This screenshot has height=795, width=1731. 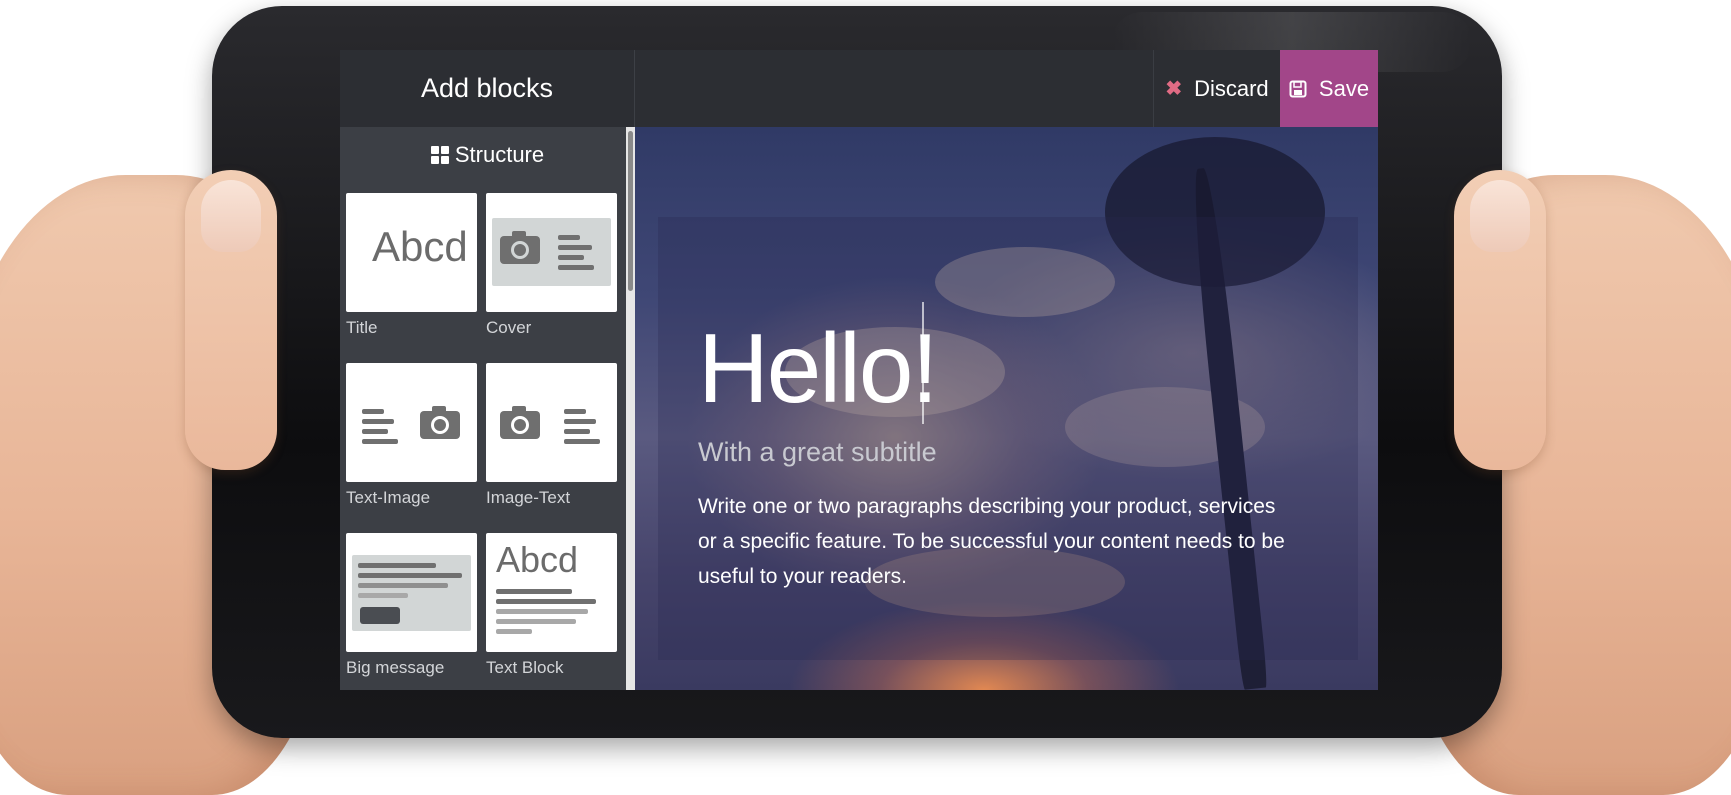 I want to click on close-icon: ✖, so click(x=1174, y=89).